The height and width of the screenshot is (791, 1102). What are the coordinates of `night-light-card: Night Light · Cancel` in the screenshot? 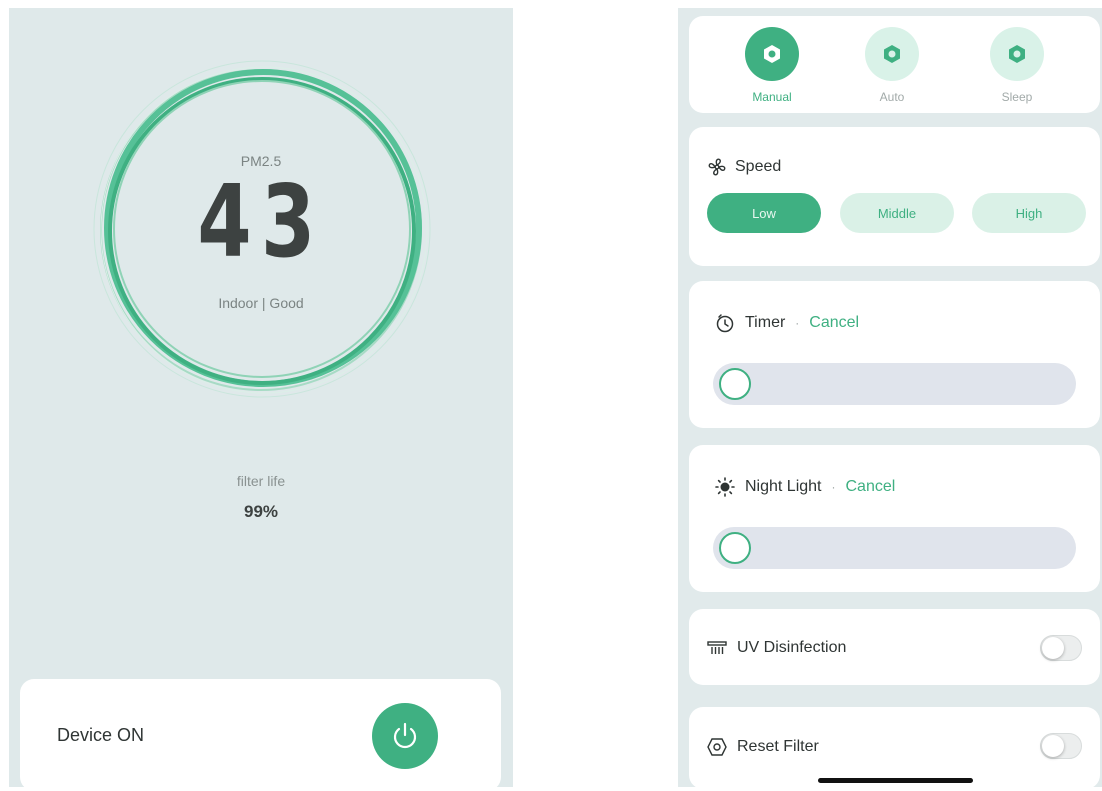 It's located at (894, 518).